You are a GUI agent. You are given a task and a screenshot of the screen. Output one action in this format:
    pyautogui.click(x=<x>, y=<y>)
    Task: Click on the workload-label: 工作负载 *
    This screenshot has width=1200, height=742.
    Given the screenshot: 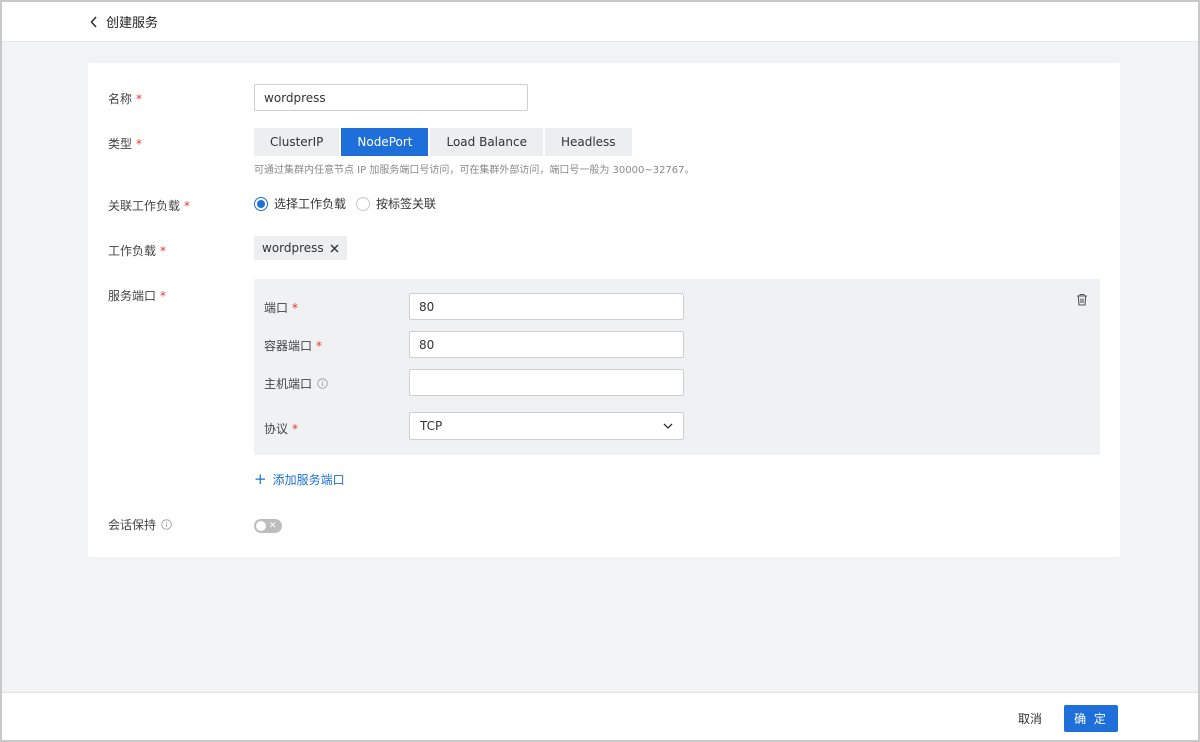 What is the action you would take?
    pyautogui.click(x=137, y=250)
    